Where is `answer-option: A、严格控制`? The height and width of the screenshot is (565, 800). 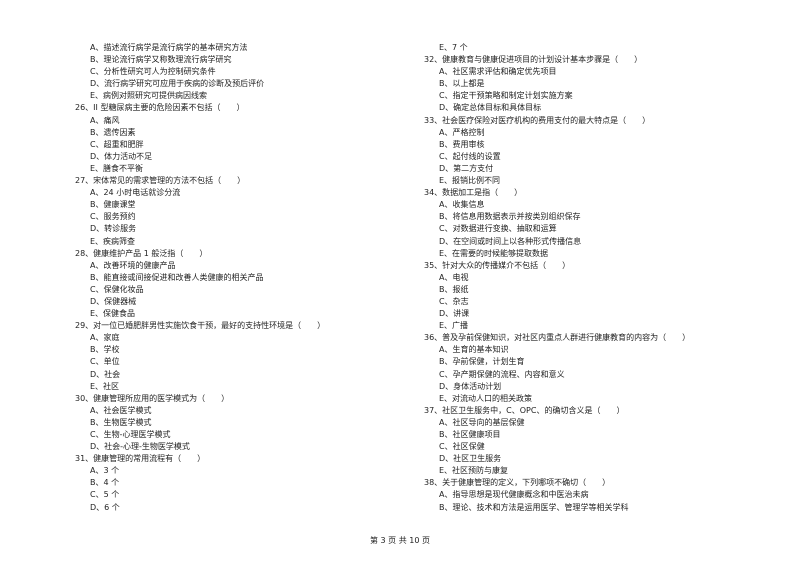 answer-option: A、严格控制 is located at coordinates (462, 132).